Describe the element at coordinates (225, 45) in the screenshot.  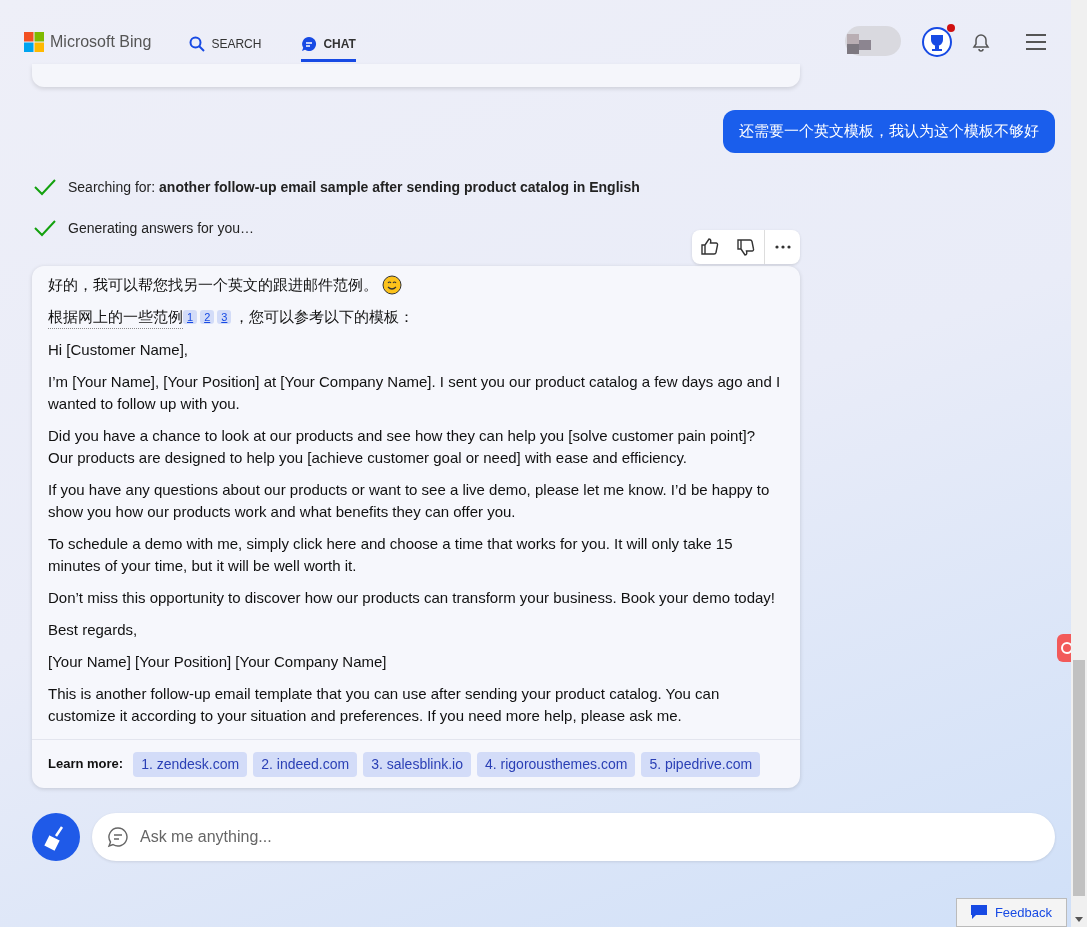
I see `nav-tab: SEARCH` at that location.